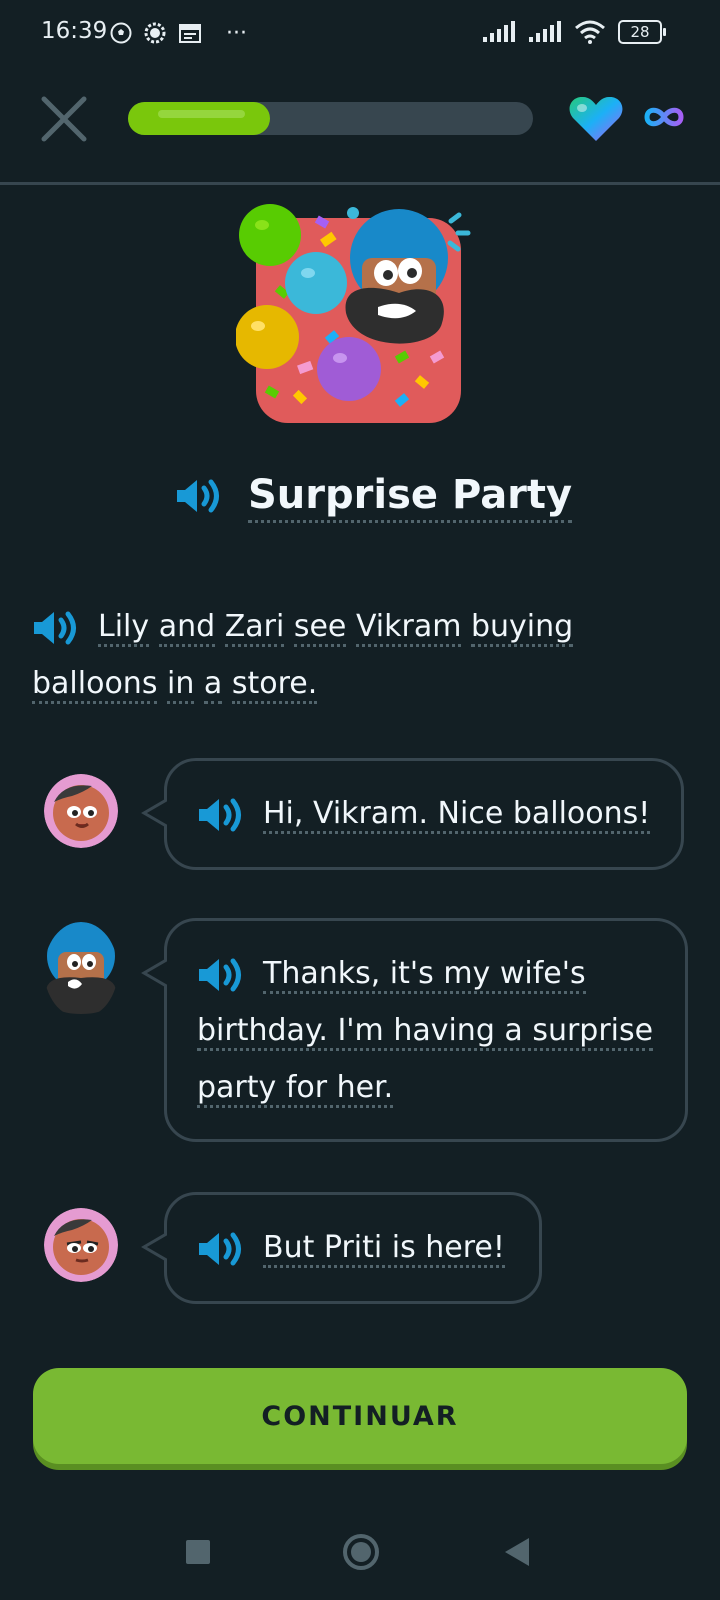 The height and width of the screenshot is (1600, 720). Describe the element at coordinates (64, 119) in the screenshot. I see `close-icon` at that location.